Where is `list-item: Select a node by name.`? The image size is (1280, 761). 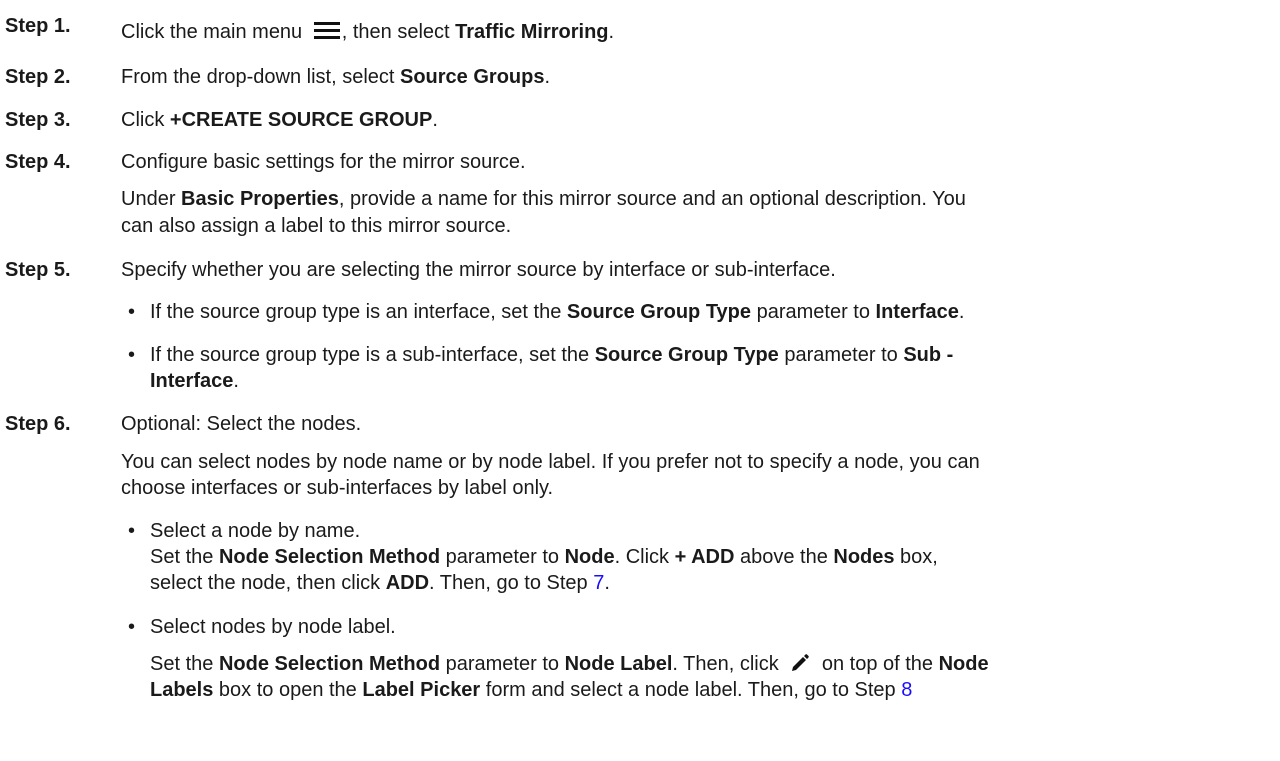
list-item: Select a node by name. is located at coordinates (255, 531).